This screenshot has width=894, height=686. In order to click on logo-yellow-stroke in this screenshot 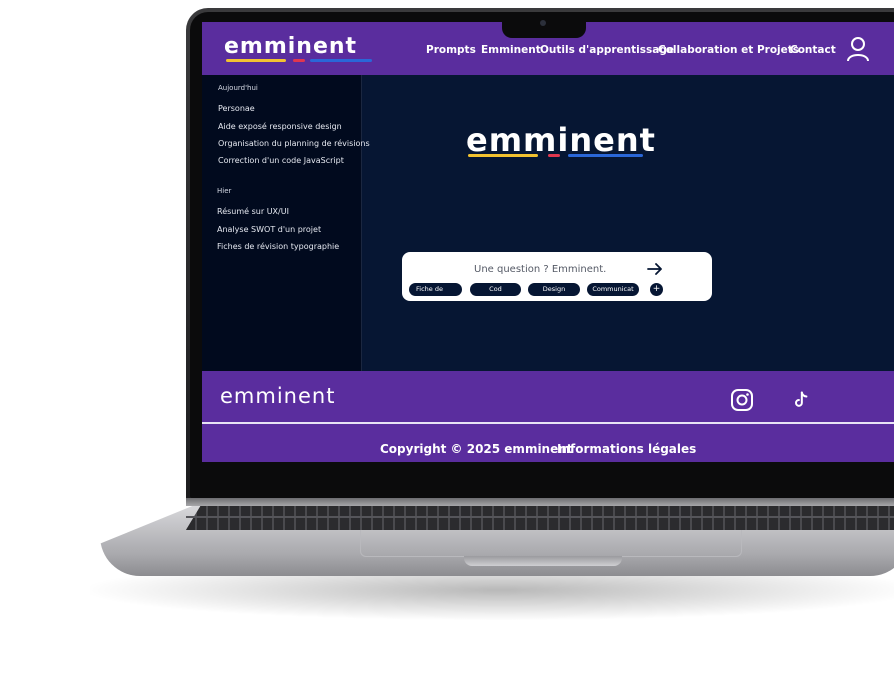, I will do `click(256, 60)`.